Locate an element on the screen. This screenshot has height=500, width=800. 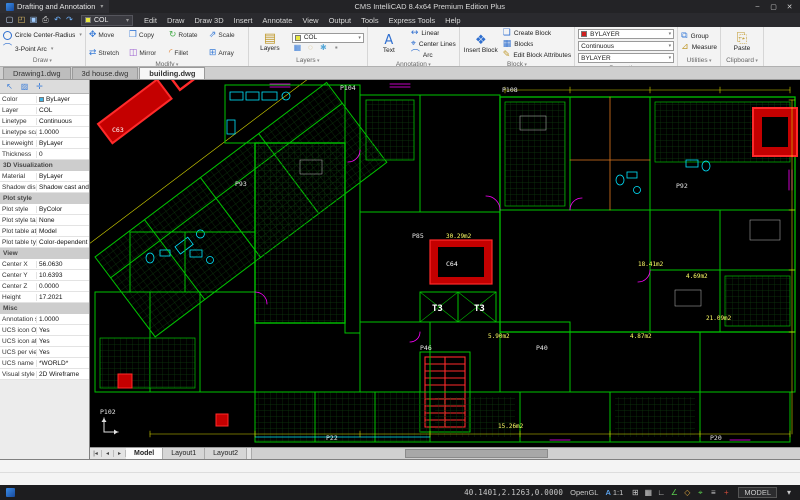
status-menu-icon: ▾ is located at coordinates (789, 492).